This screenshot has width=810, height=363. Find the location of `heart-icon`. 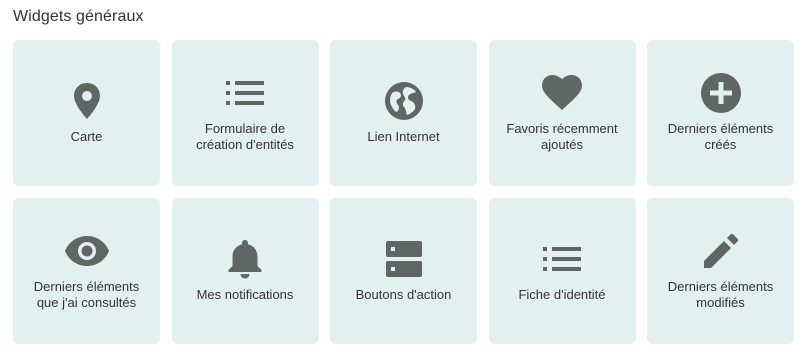

heart-icon is located at coordinates (562, 93).